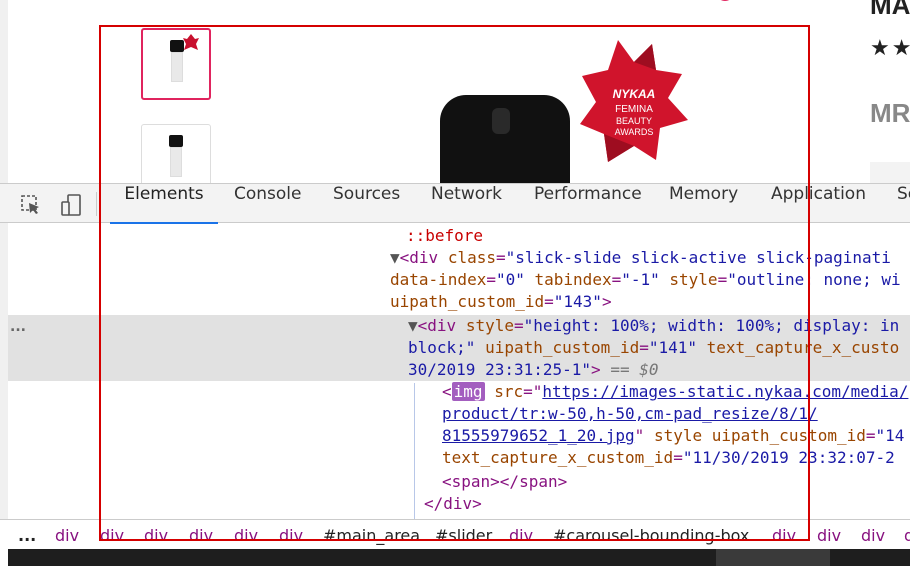  I want to click on dom-line-before-pseudo: ::before, so click(444, 236).